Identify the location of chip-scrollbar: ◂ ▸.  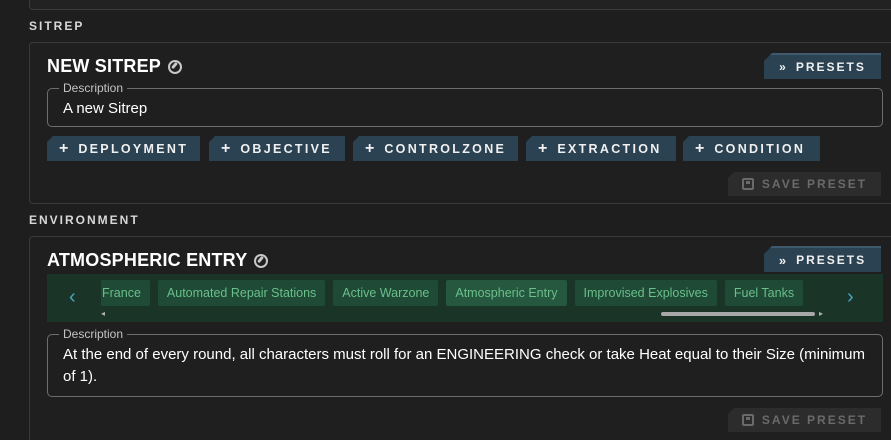
(464, 313).